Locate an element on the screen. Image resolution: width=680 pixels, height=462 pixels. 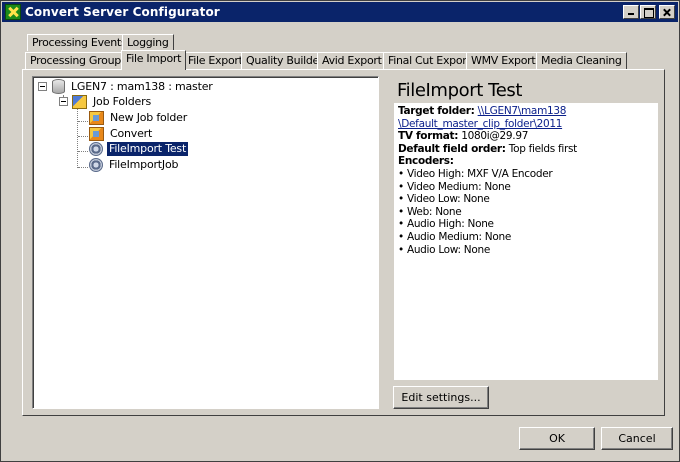
encoder-item: Video High: MXF V/A Encoder is located at coordinates (526, 174).